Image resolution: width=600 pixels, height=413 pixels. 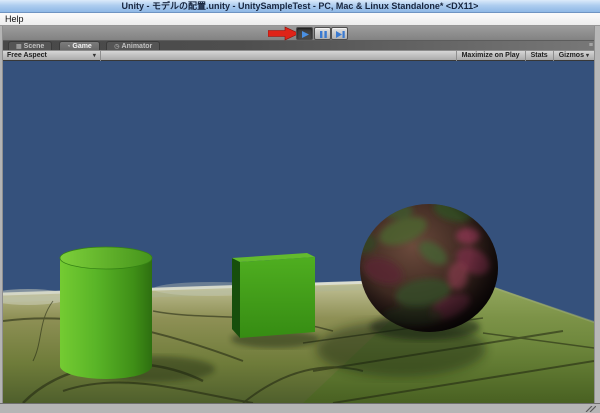 I want to click on cylinder, so click(x=106, y=312).